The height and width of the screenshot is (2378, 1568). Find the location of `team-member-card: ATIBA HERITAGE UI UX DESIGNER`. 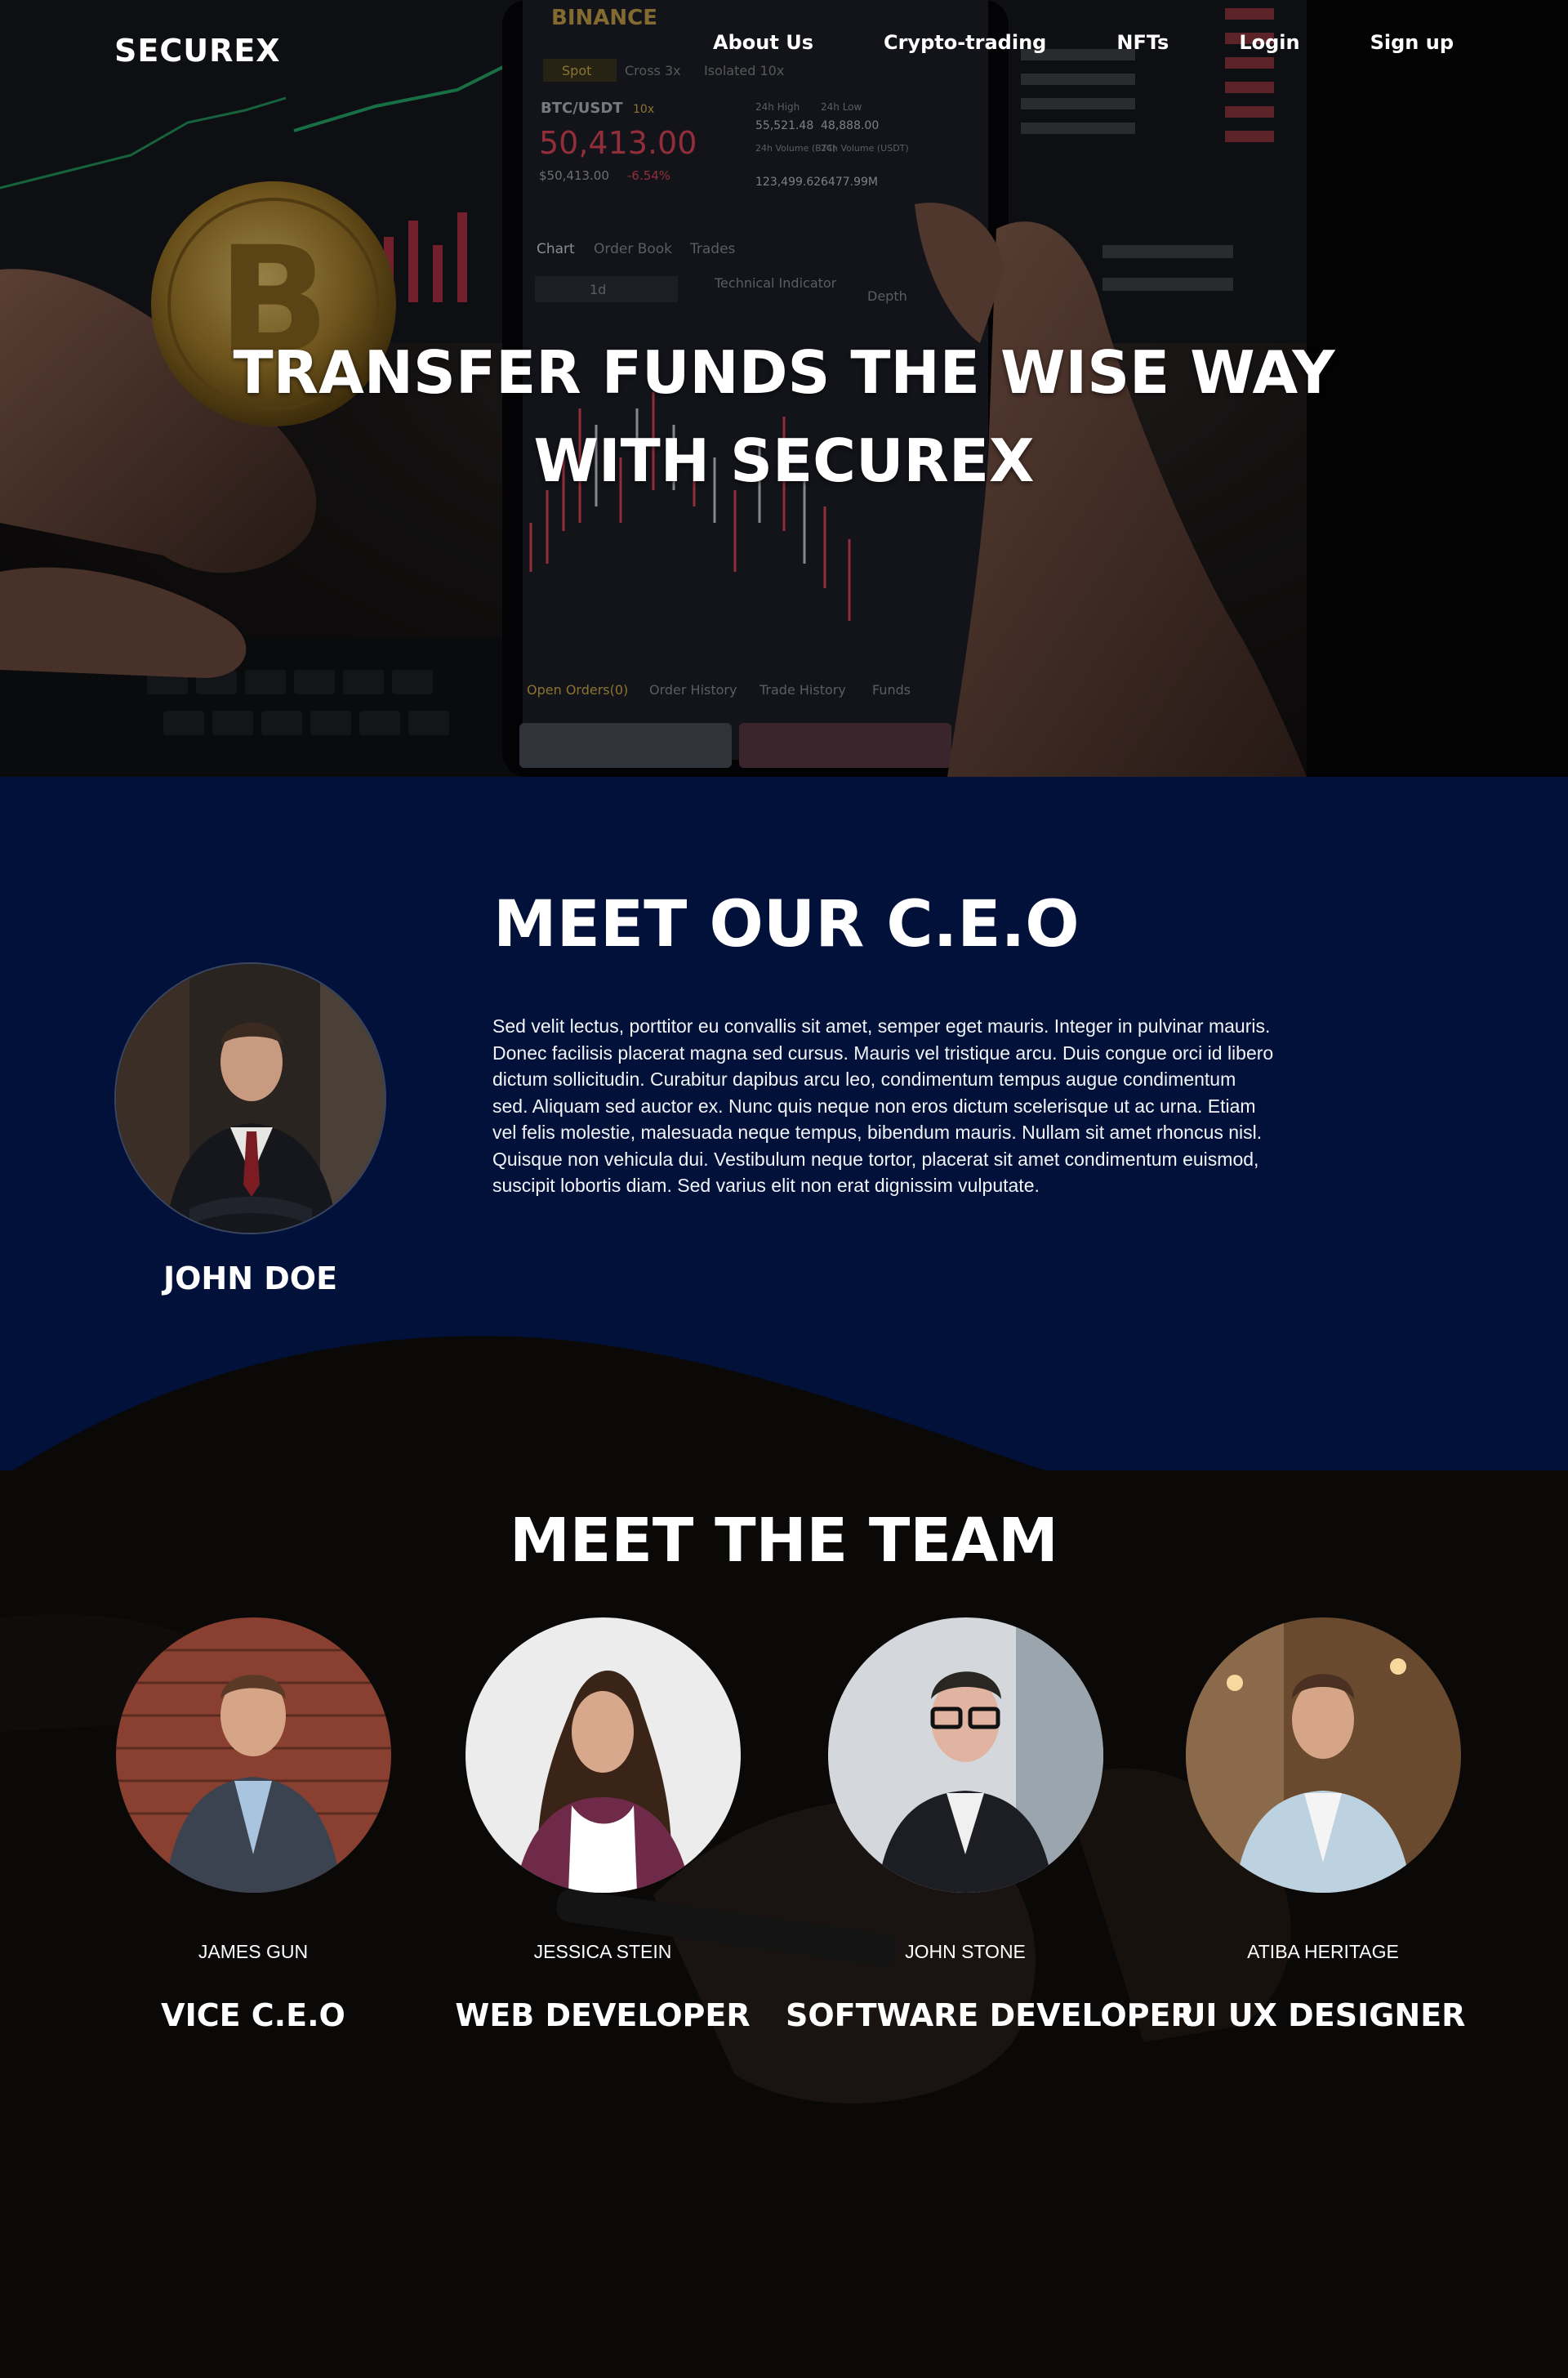

team-member-card: ATIBA HERITAGE UI UX DESIGNER is located at coordinates (1323, 1825).